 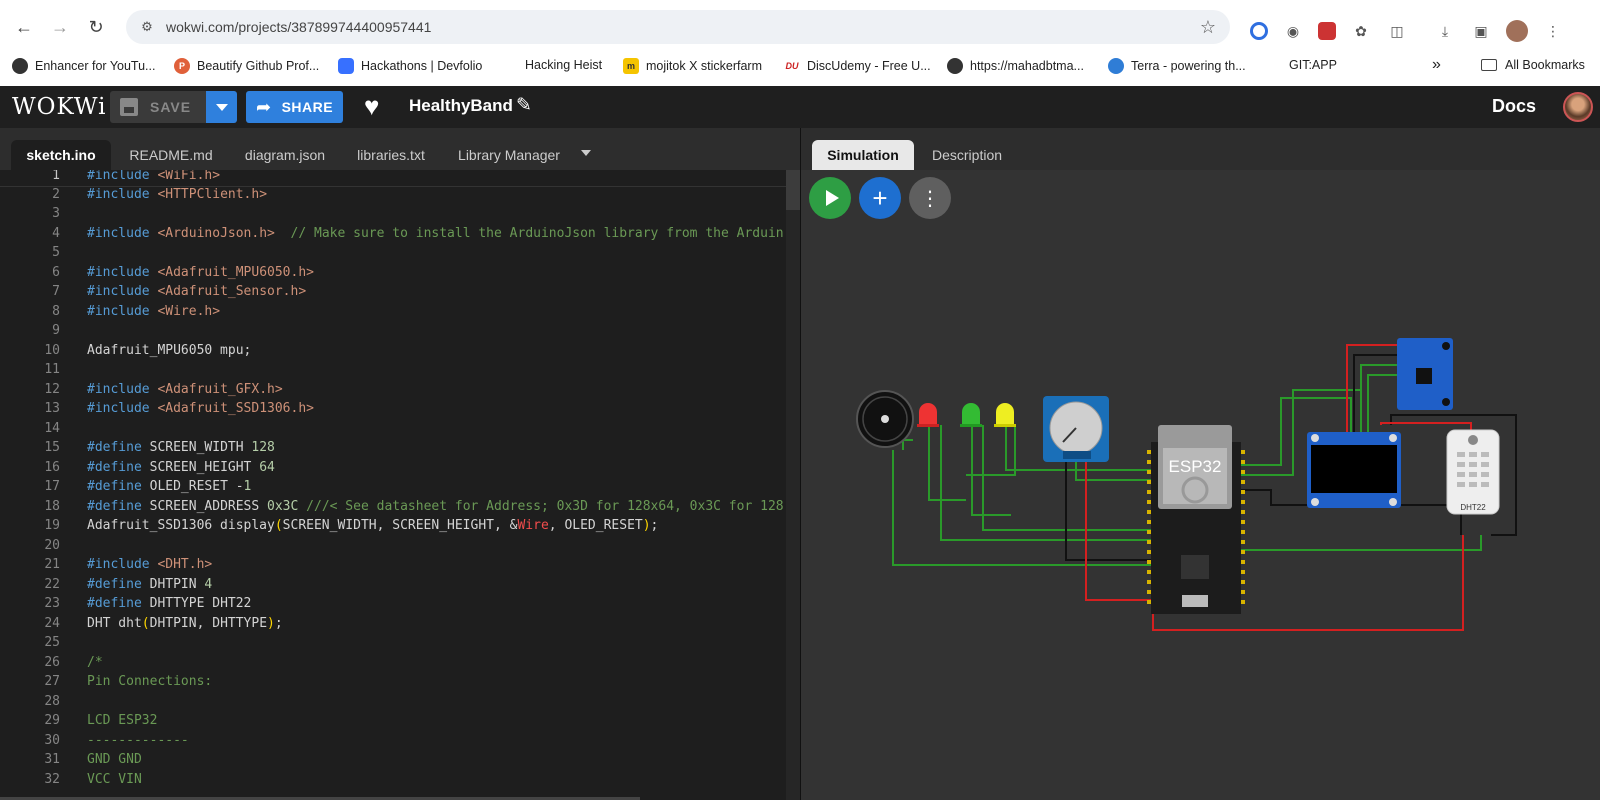 What do you see at coordinates (393, 314) in the screenshot?
I see `code-line: 8 #include <Wire.h>` at bounding box center [393, 314].